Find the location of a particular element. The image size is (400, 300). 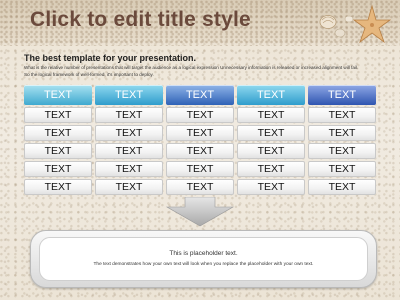

placeholder-title: This is placeholder text. is located at coordinates (203, 253).